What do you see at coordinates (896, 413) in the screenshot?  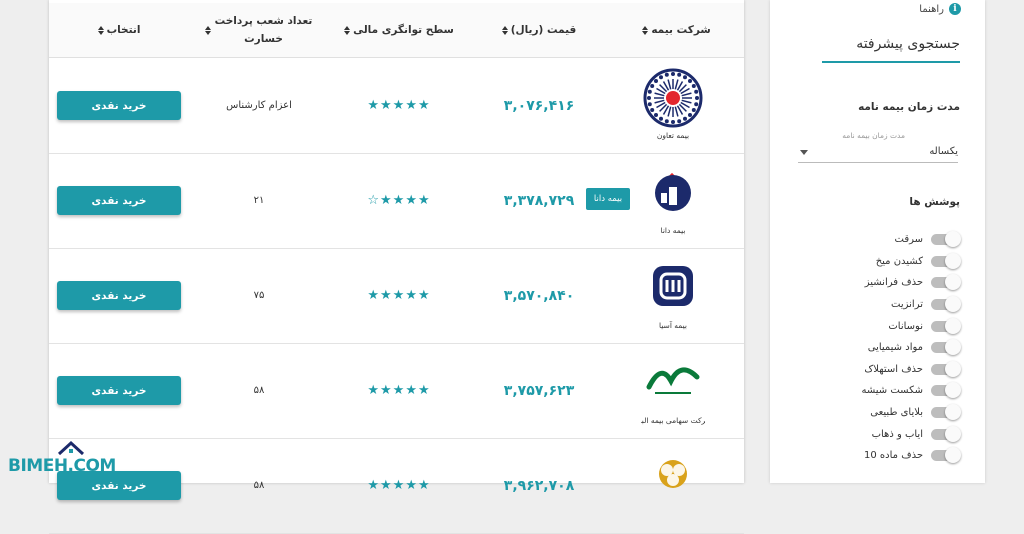 I see `coverage-label: بلایای طبیعی` at bounding box center [896, 413].